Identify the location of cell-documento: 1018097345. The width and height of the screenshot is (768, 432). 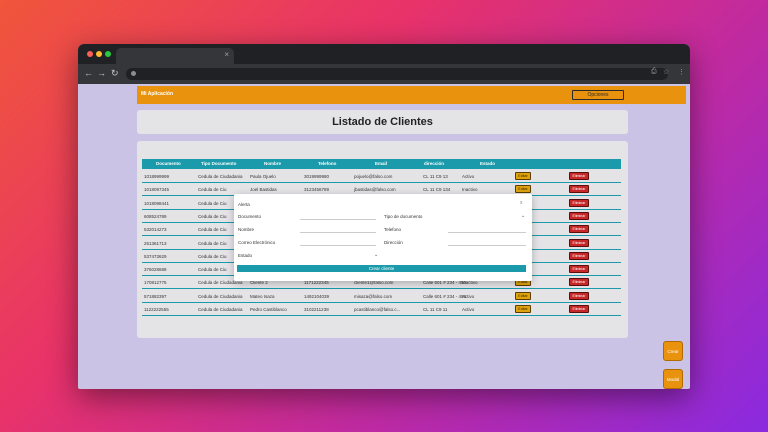
(157, 190).